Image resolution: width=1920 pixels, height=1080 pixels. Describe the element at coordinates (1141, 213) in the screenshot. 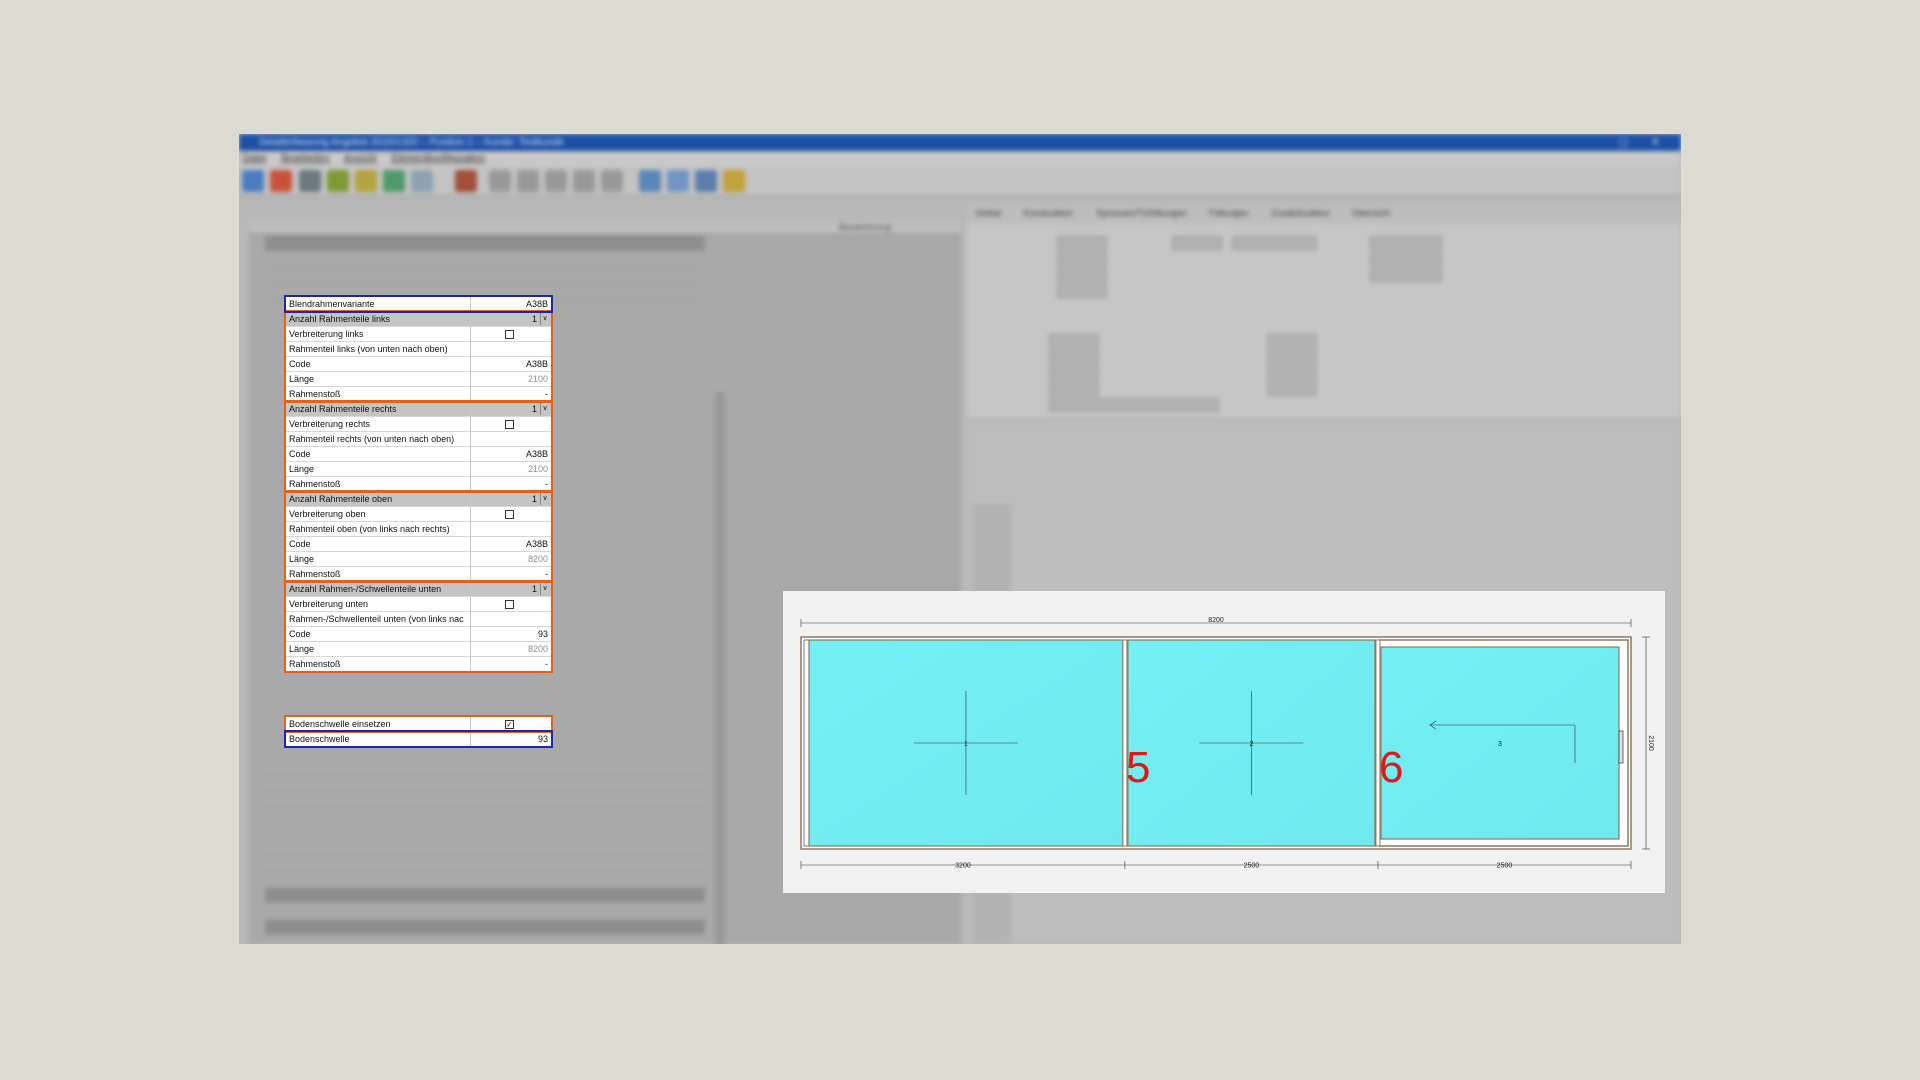

I see `tab-sprossen: Sprossen/Türfüllungen` at that location.